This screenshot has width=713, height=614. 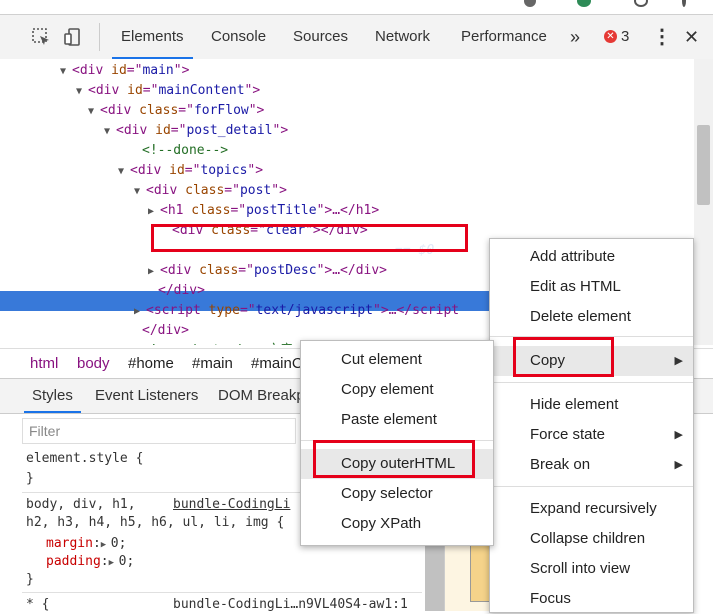 What do you see at coordinates (152, 37) in the screenshot?
I see `tab-elements: Elements` at bounding box center [152, 37].